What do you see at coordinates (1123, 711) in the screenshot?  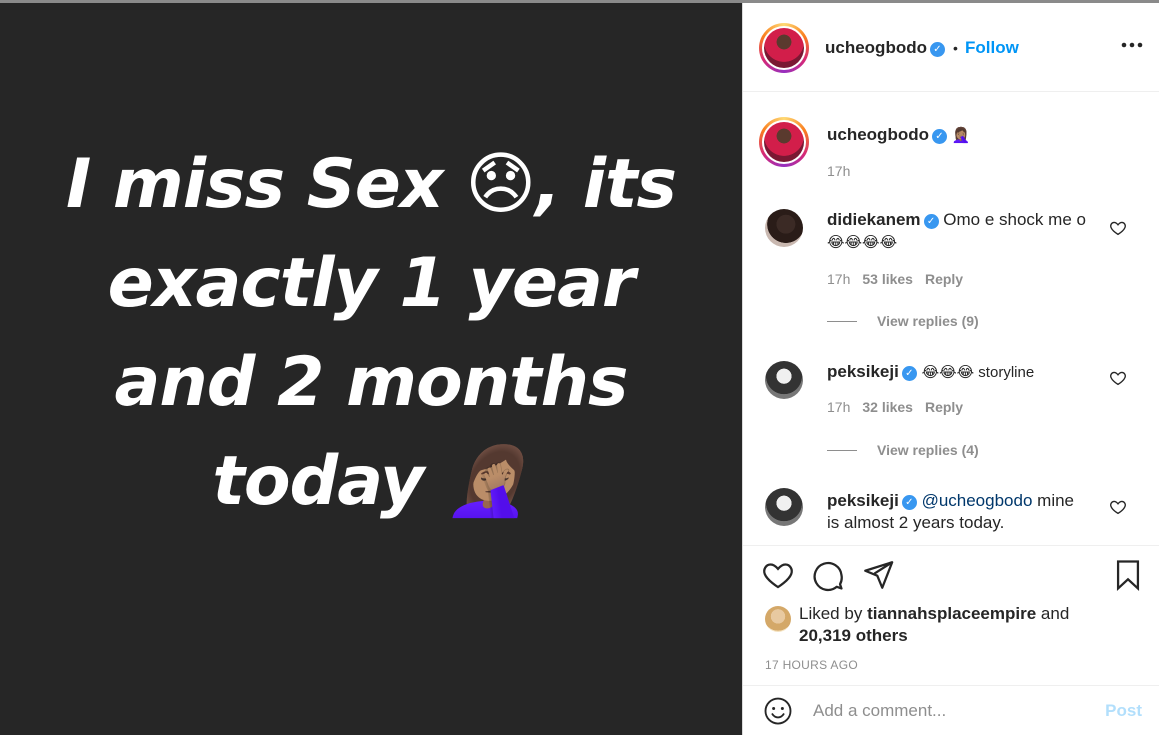 I see `post-comment-button: Post` at bounding box center [1123, 711].